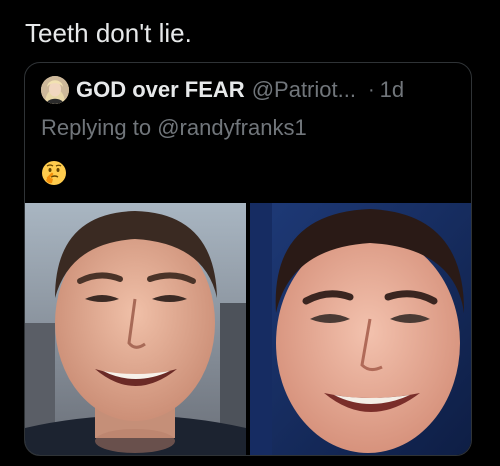 This screenshot has width=500, height=466. I want to click on replying-to-user-link: @randyfranks1, so click(232, 127).